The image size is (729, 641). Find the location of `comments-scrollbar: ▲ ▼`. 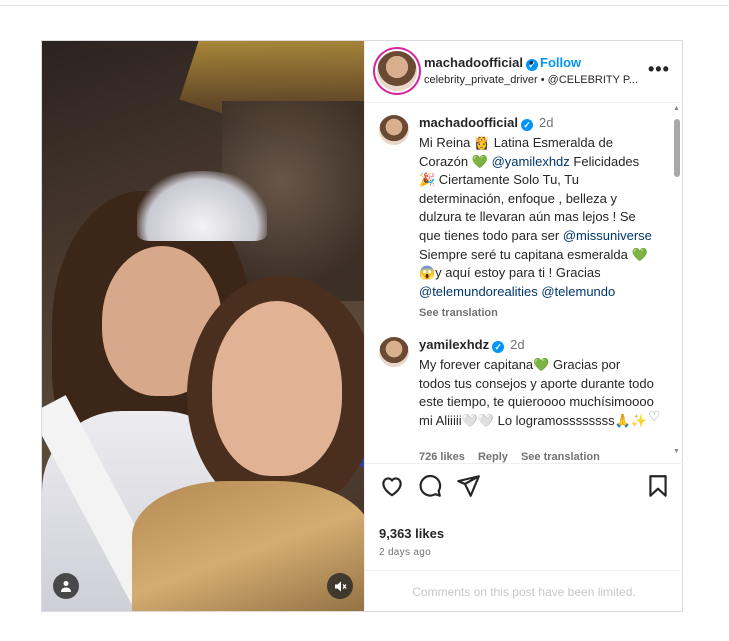

comments-scrollbar: ▲ ▼ is located at coordinates (676, 283).